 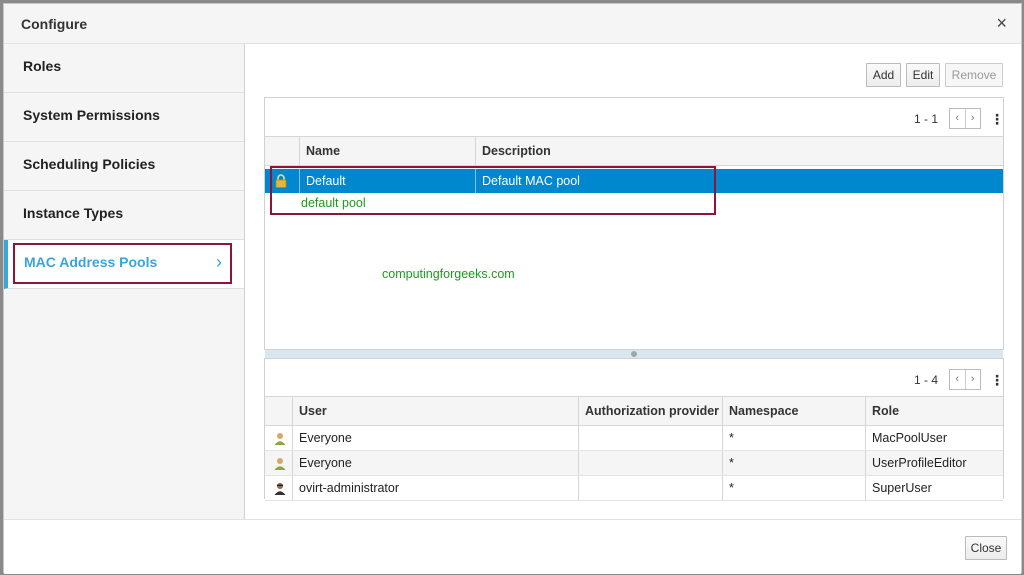 I want to click on permissions-pager-buttons: ‹ ›, so click(x=965, y=379).